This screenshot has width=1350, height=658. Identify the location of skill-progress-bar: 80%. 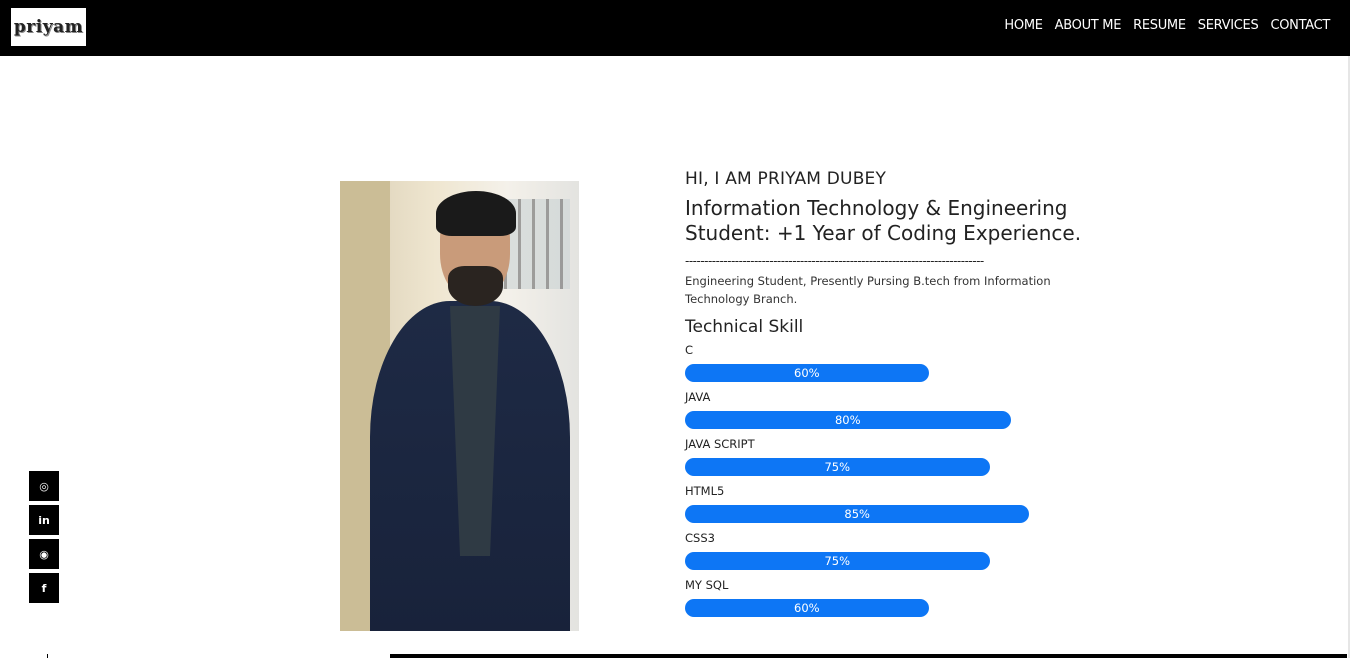
(895, 420).